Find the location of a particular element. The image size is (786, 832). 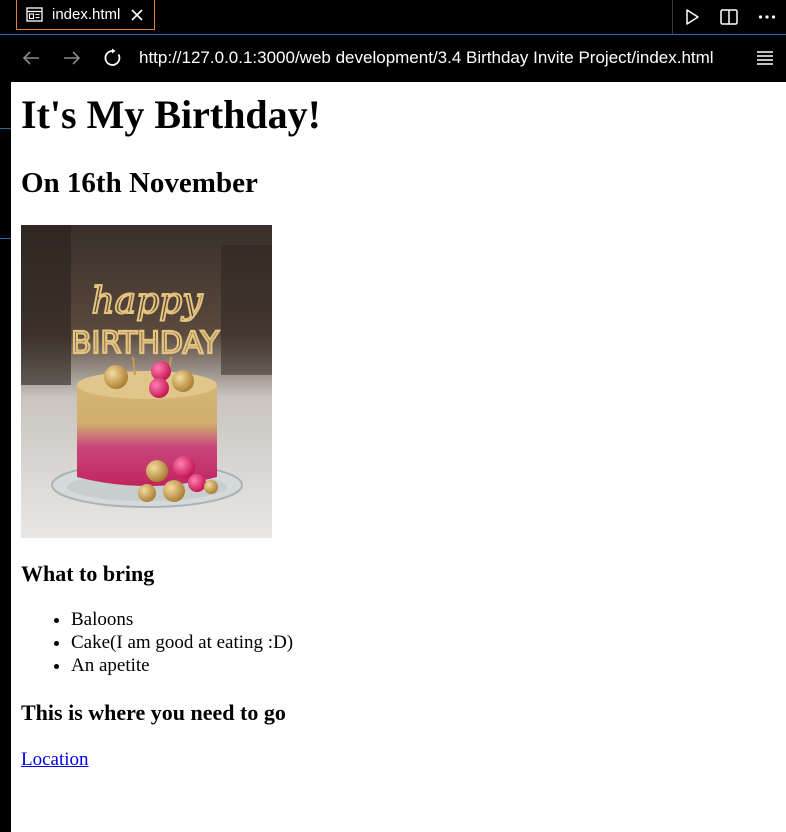

menu-icon is located at coordinates (765, 58).